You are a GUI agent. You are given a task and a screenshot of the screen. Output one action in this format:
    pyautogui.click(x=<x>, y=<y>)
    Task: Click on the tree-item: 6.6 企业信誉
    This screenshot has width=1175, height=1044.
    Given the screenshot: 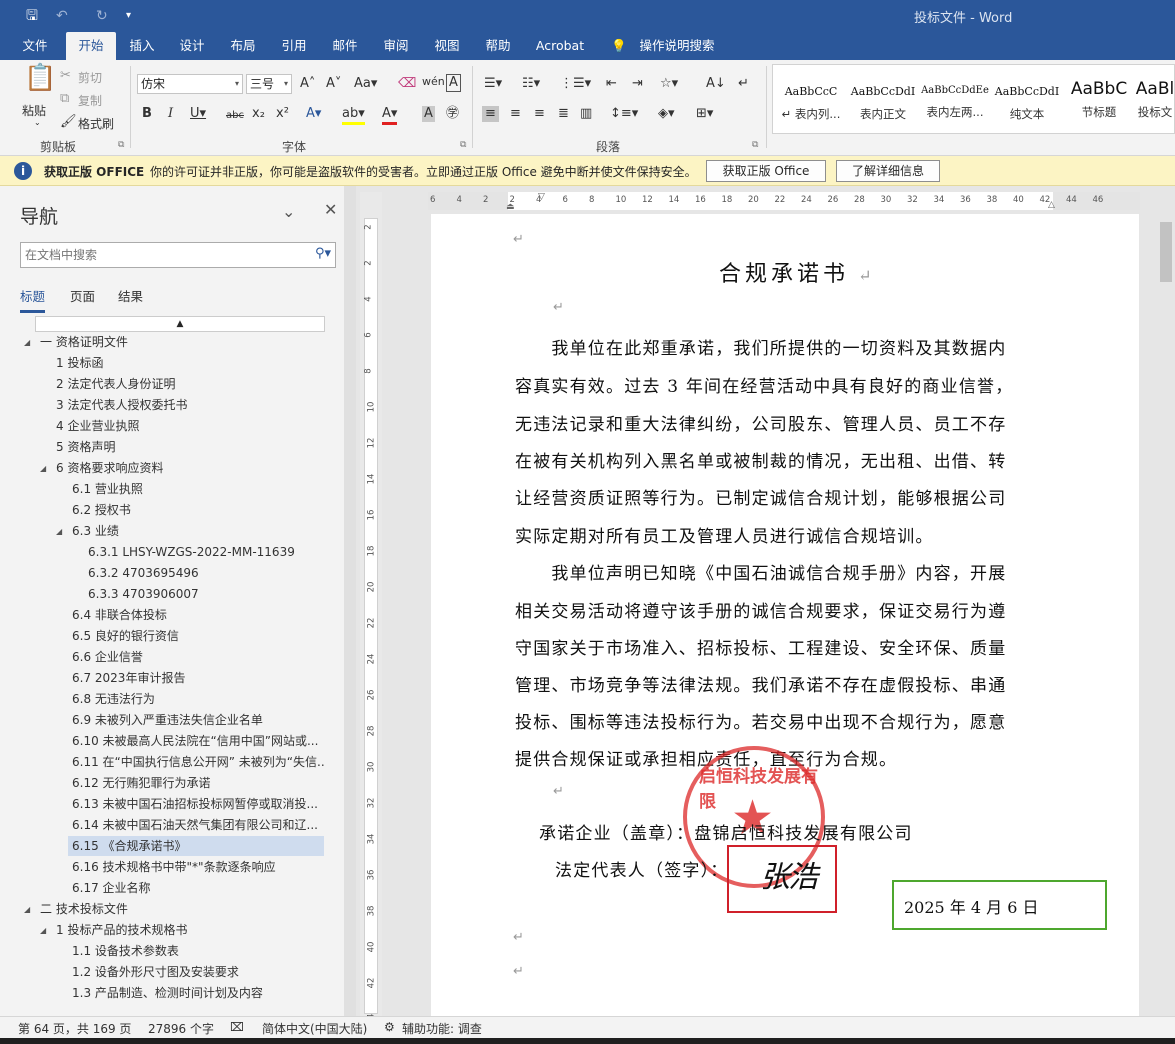 What is the action you would take?
    pyautogui.click(x=107, y=657)
    